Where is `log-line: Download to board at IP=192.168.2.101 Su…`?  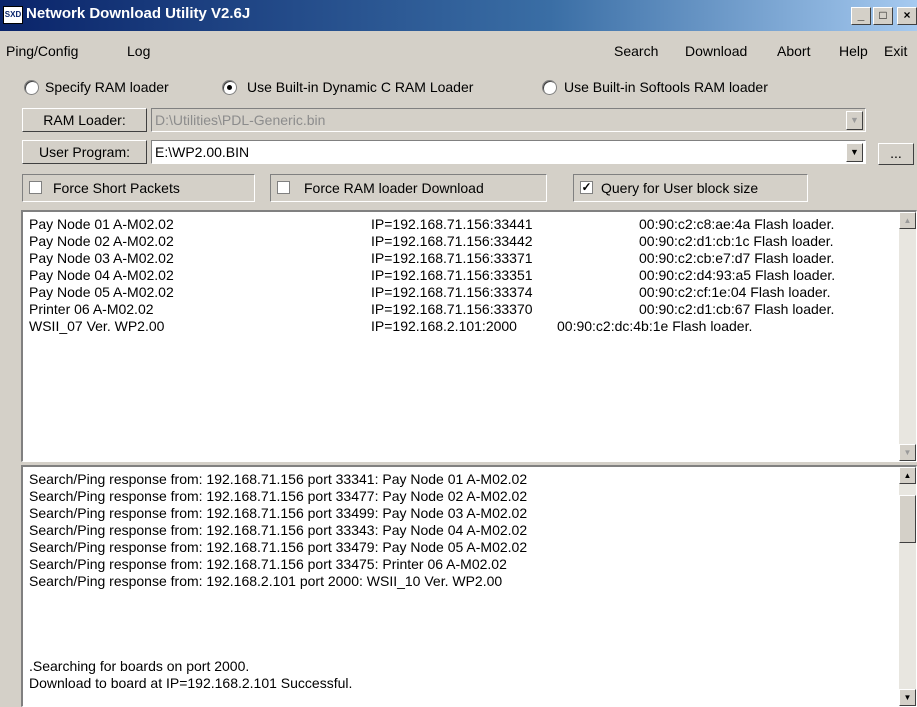
log-line: Download to board at IP=192.168.2.101 Su… is located at coordinates (191, 683).